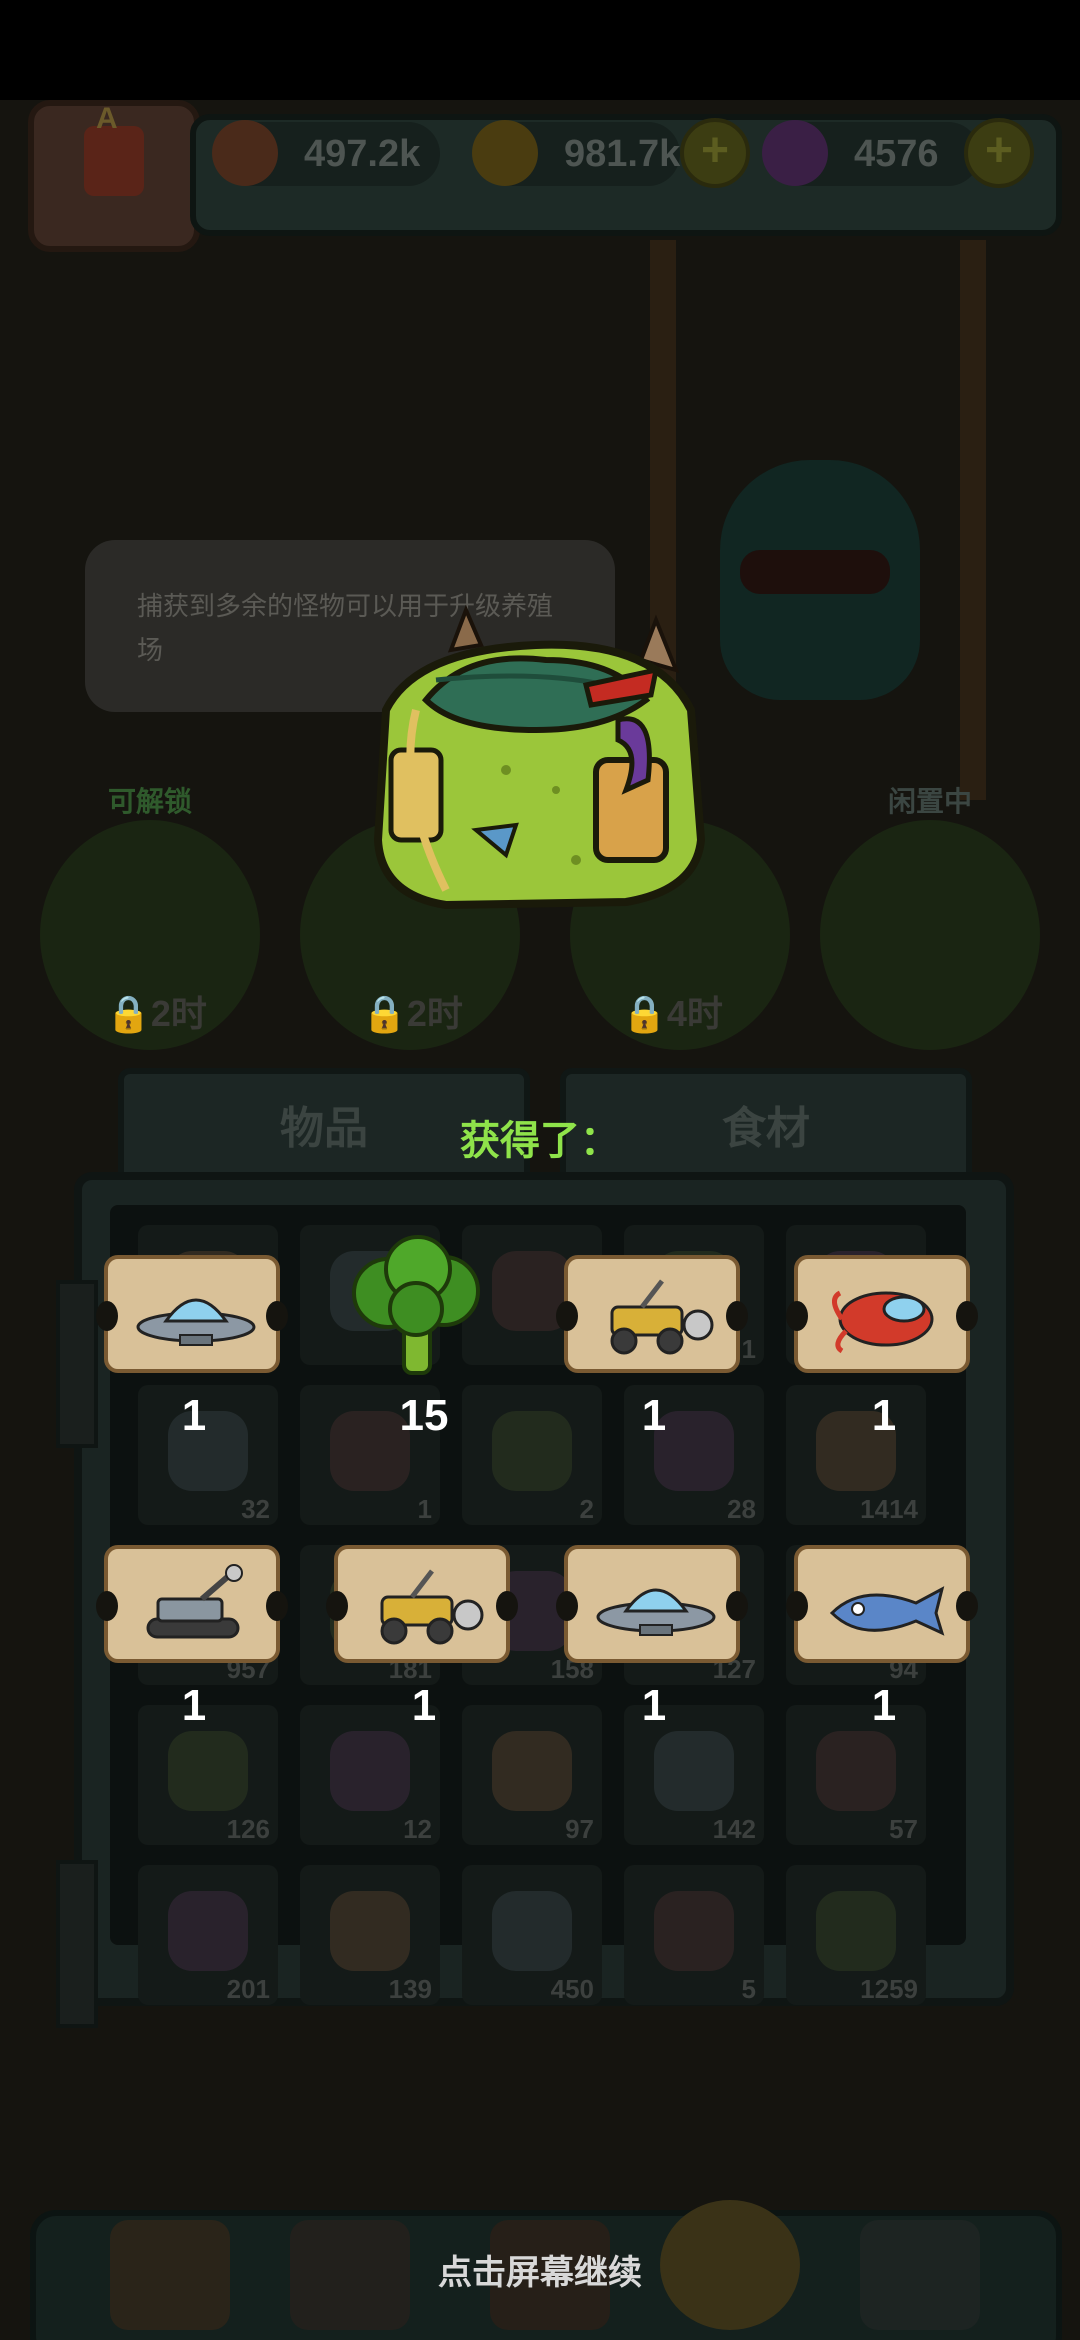  I want to click on reward-title: 获得了：, so click(540, 1141).